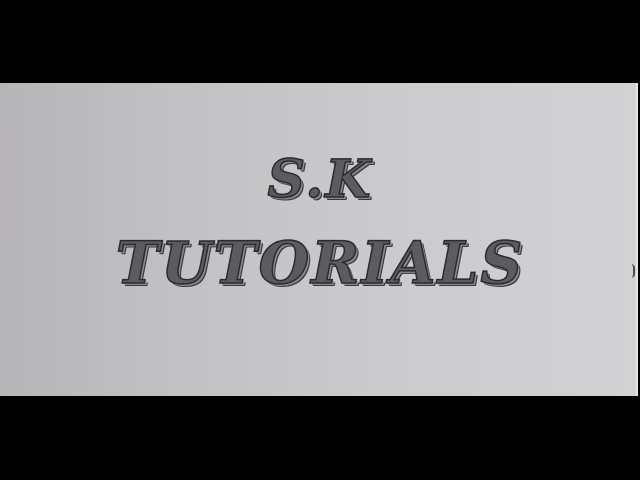 Image resolution: width=640 pixels, height=480 pixels. I want to click on title-line-1: S.K, so click(320, 180).